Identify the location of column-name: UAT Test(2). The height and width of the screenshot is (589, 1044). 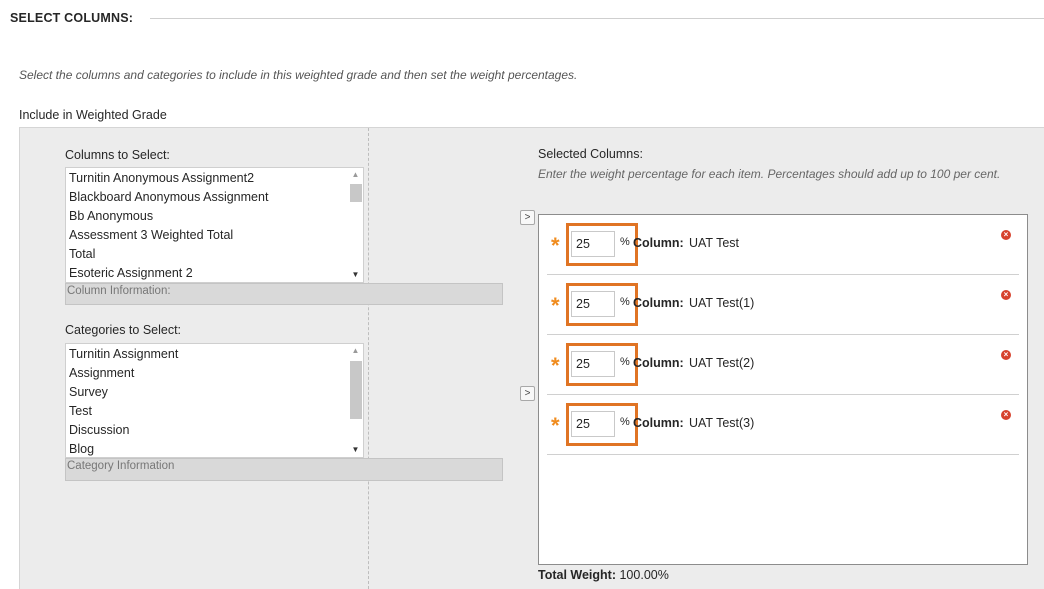
(722, 363).